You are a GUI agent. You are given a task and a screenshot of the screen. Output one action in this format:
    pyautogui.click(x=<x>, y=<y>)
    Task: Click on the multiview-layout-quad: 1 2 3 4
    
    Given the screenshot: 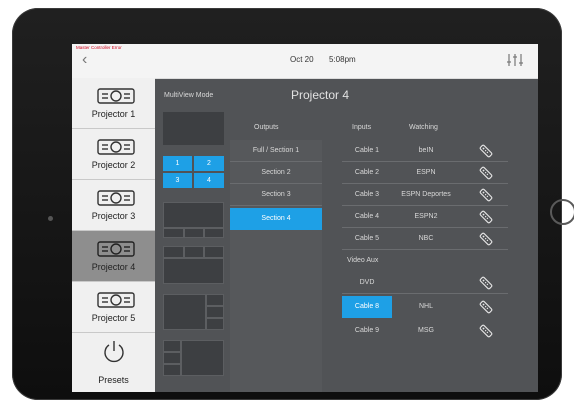 What is the action you would take?
    pyautogui.click(x=193, y=172)
    